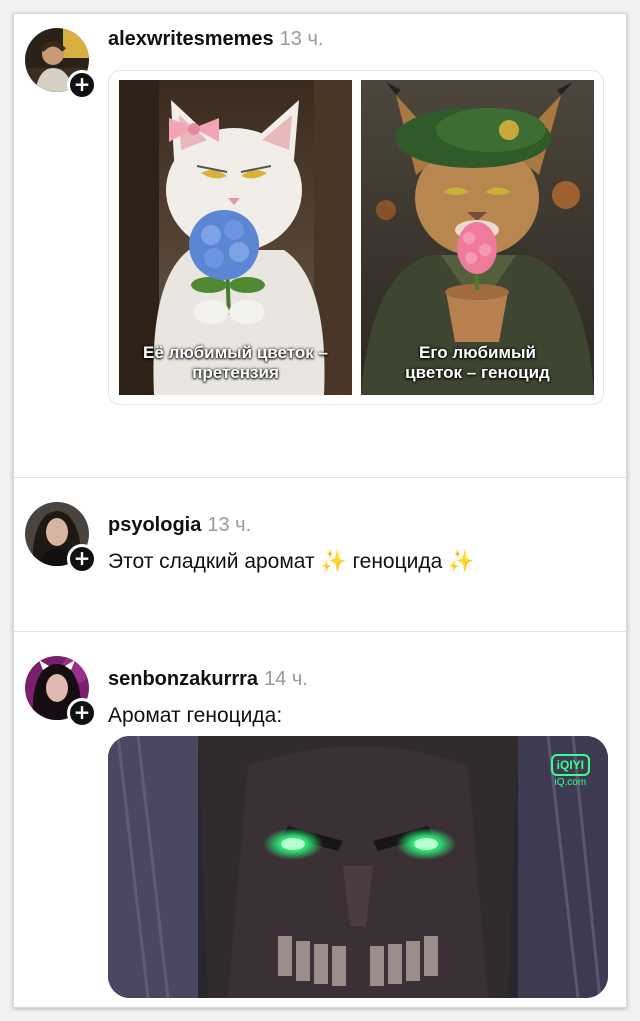 This screenshot has height=1021, width=640. I want to click on timestamp: 14 ч., so click(286, 679).